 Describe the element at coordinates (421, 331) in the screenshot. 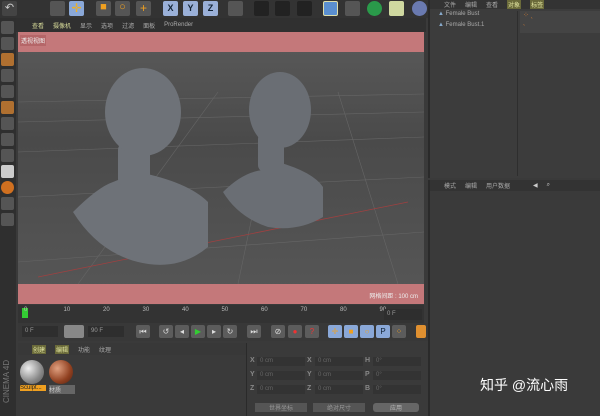

I see `timeline-menu-icon` at that location.